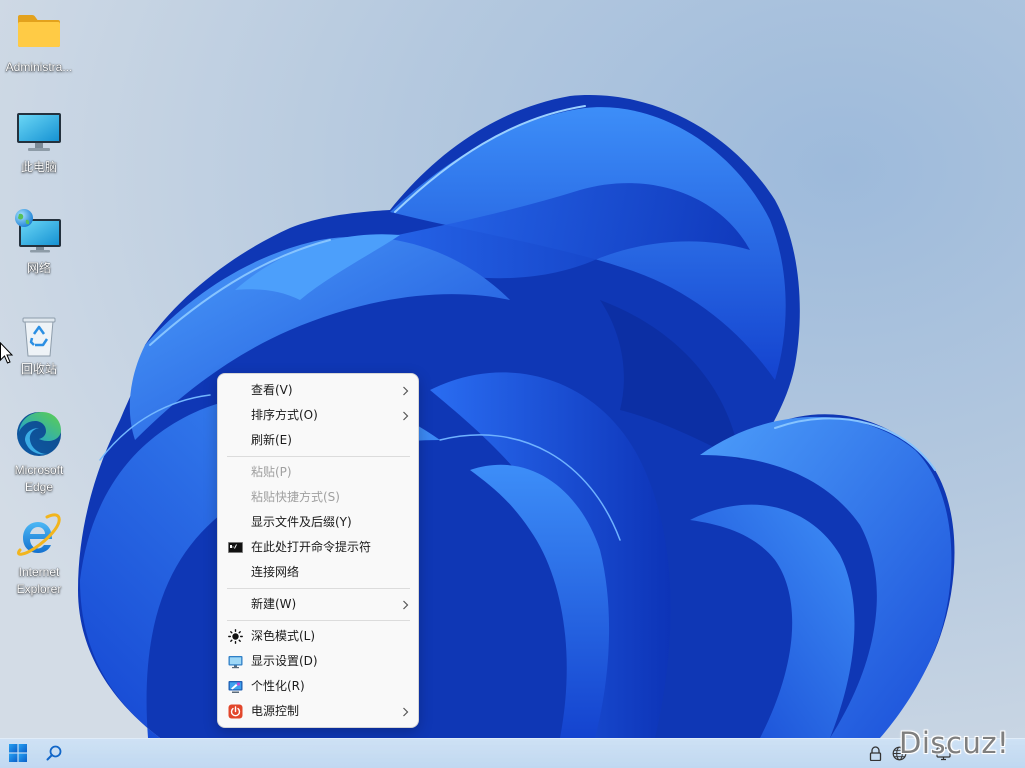  What do you see at coordinates (318, 636) in the screenshot?
I see `menu-item-dark-mode: 深色模式(L)` at bounding box center [318, 636].